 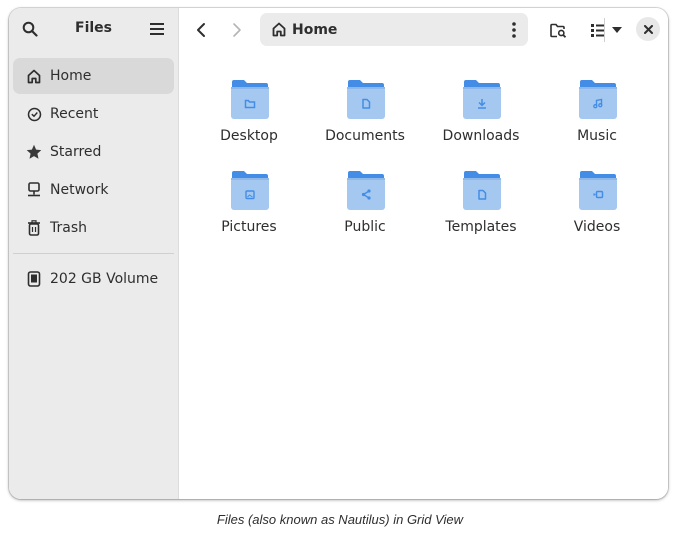 I want to click on clock-icon, so click(x=34, y=114).